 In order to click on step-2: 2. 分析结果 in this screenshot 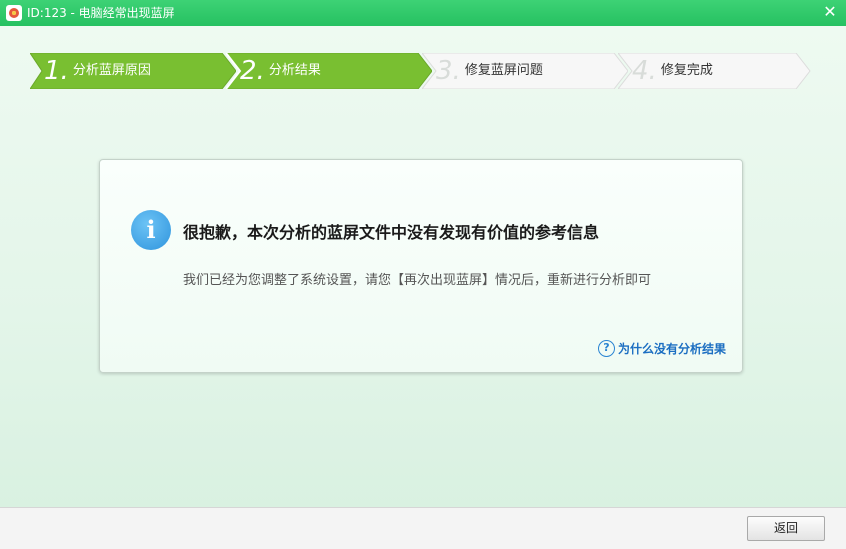, I will do `click(329, 71)`.